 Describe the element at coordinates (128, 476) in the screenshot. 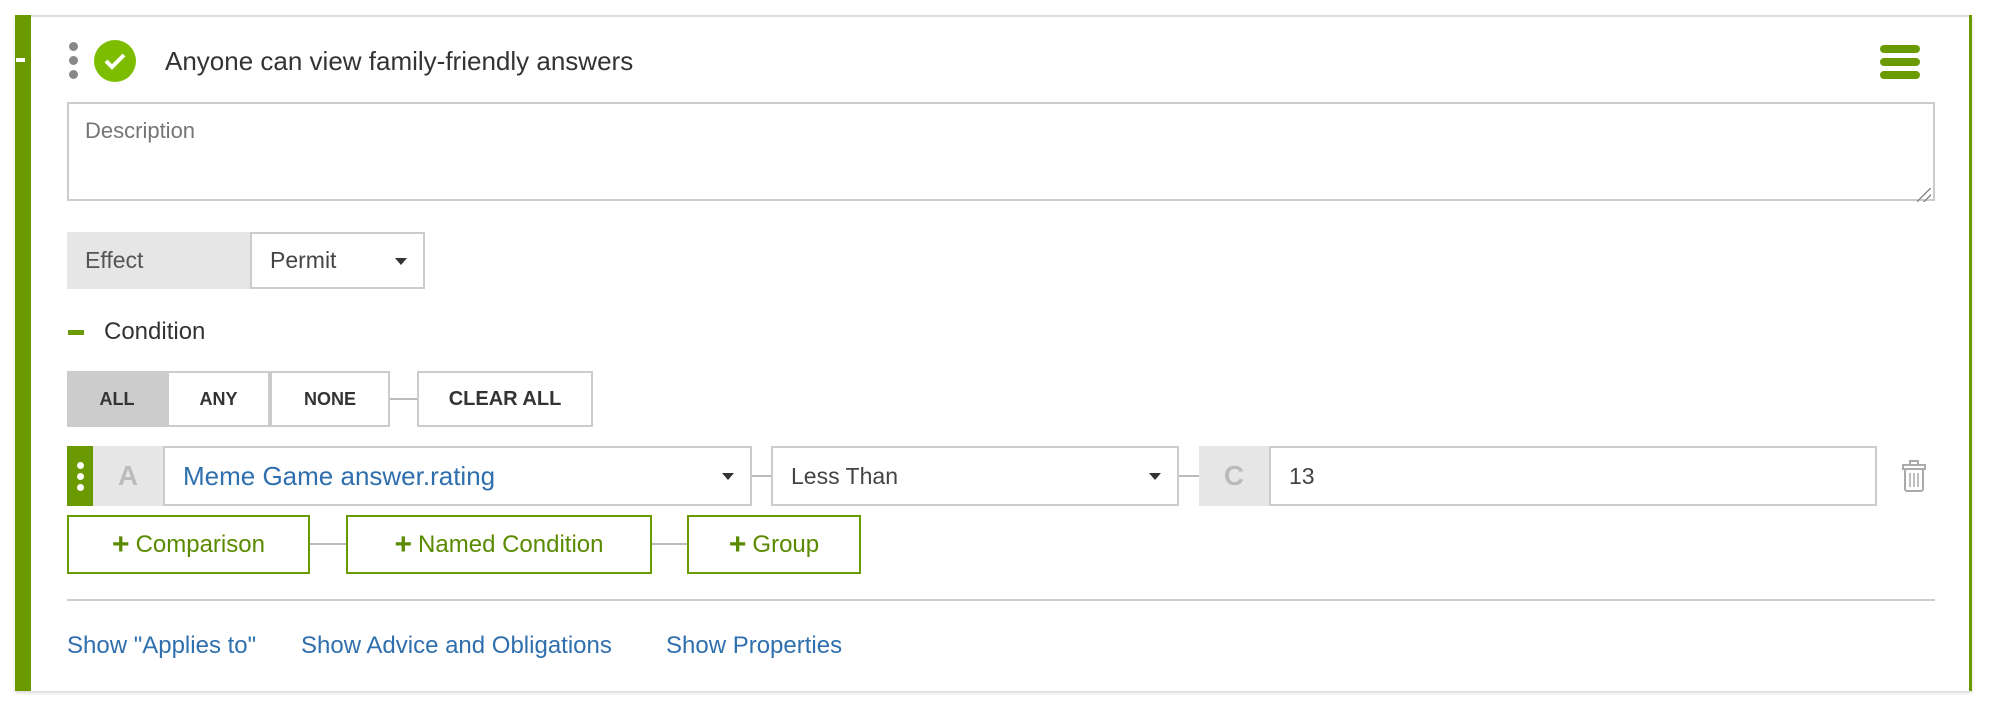

I see `left-operand-tag: A` at that location.